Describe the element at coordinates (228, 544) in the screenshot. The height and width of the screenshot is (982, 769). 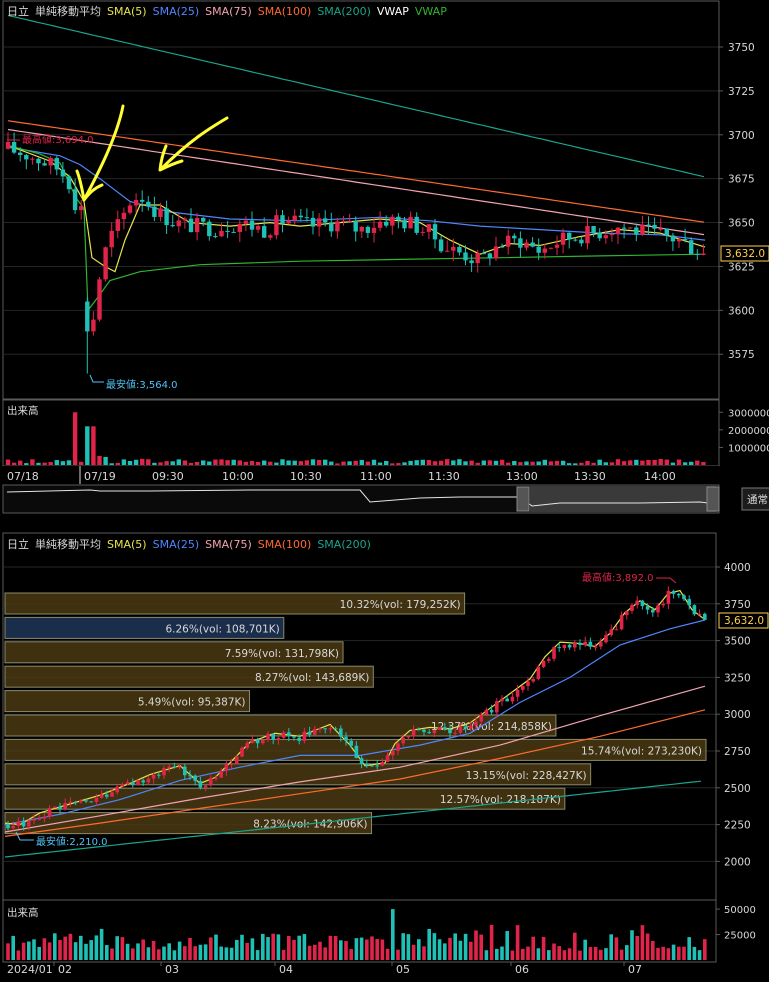
I see `daily-legend-sma75: SMA(75)` at that location.